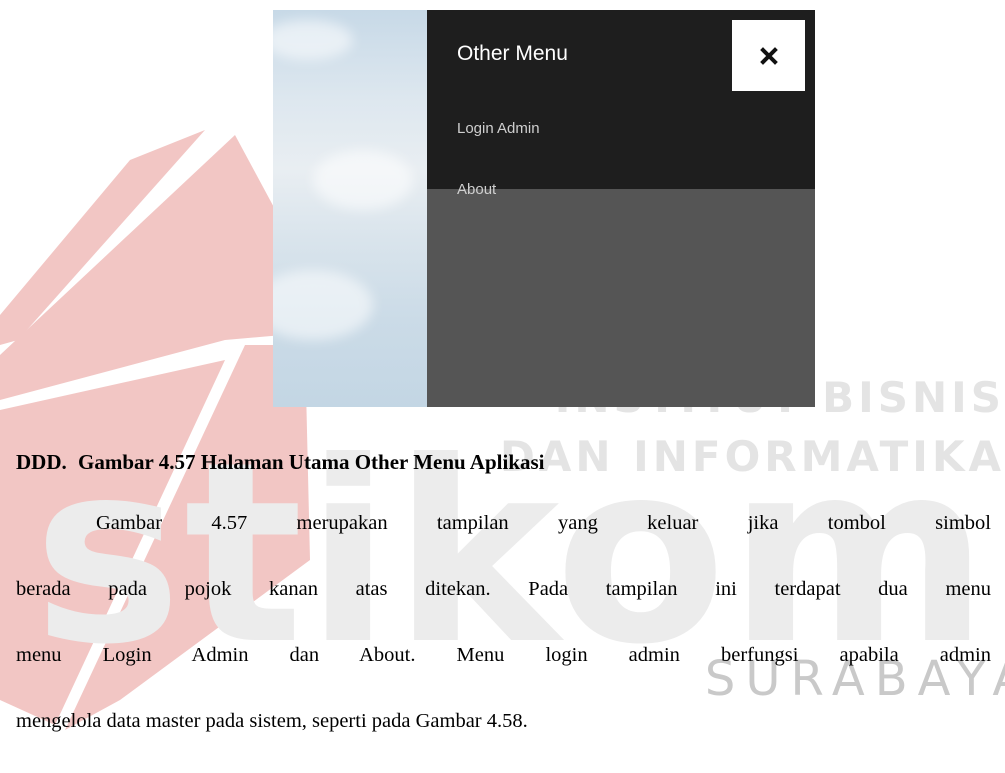 The height and width of the screenshot is (773, 1005). I want to click on close-x-icon, so click(768, 55).